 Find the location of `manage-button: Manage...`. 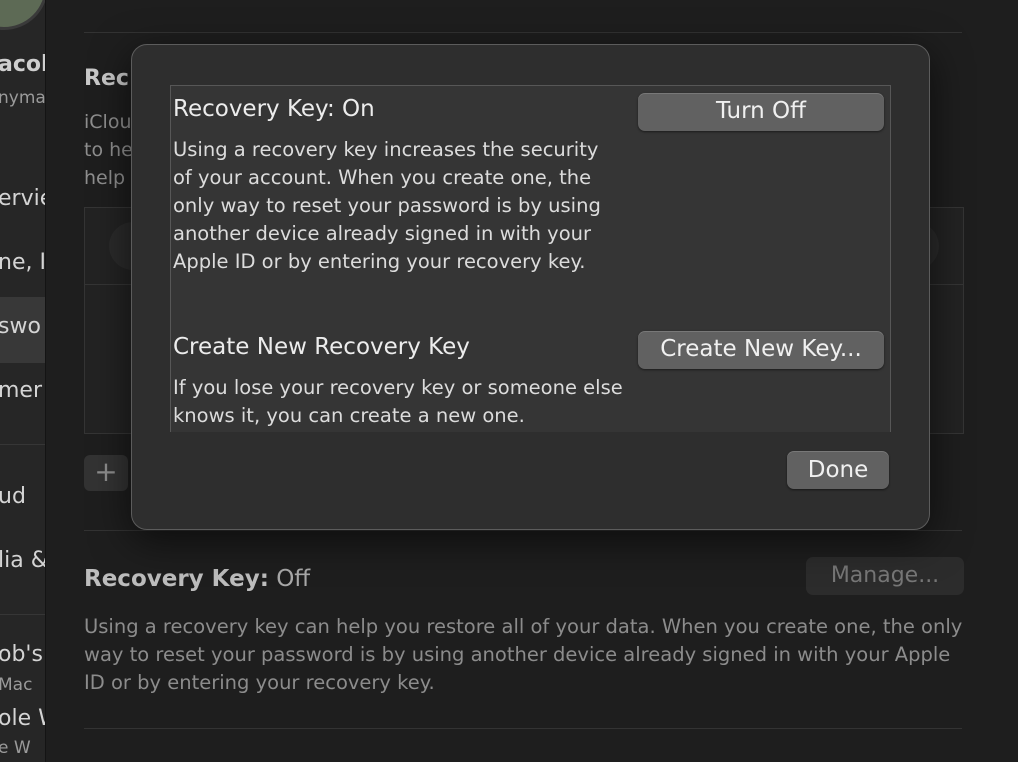

manage-button: Manage... is located at coordinates (885, 576).